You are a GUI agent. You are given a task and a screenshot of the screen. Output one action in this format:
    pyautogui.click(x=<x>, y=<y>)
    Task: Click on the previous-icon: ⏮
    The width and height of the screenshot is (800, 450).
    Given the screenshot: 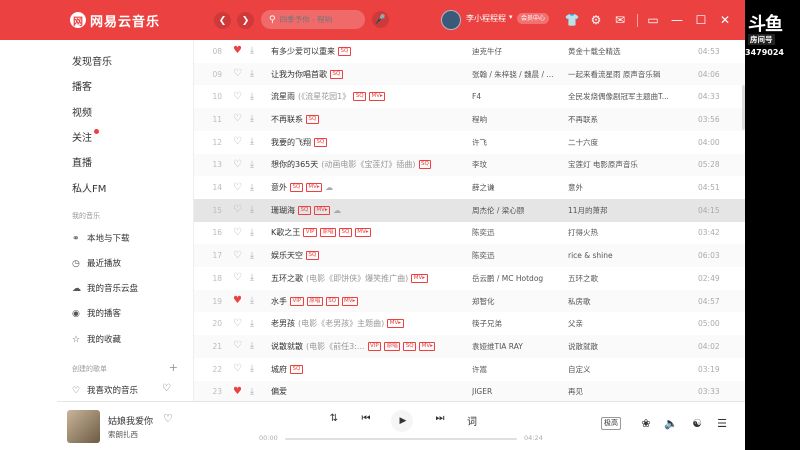 What is the action you would take?
    pyautogui.click(x=366, y=418)
    